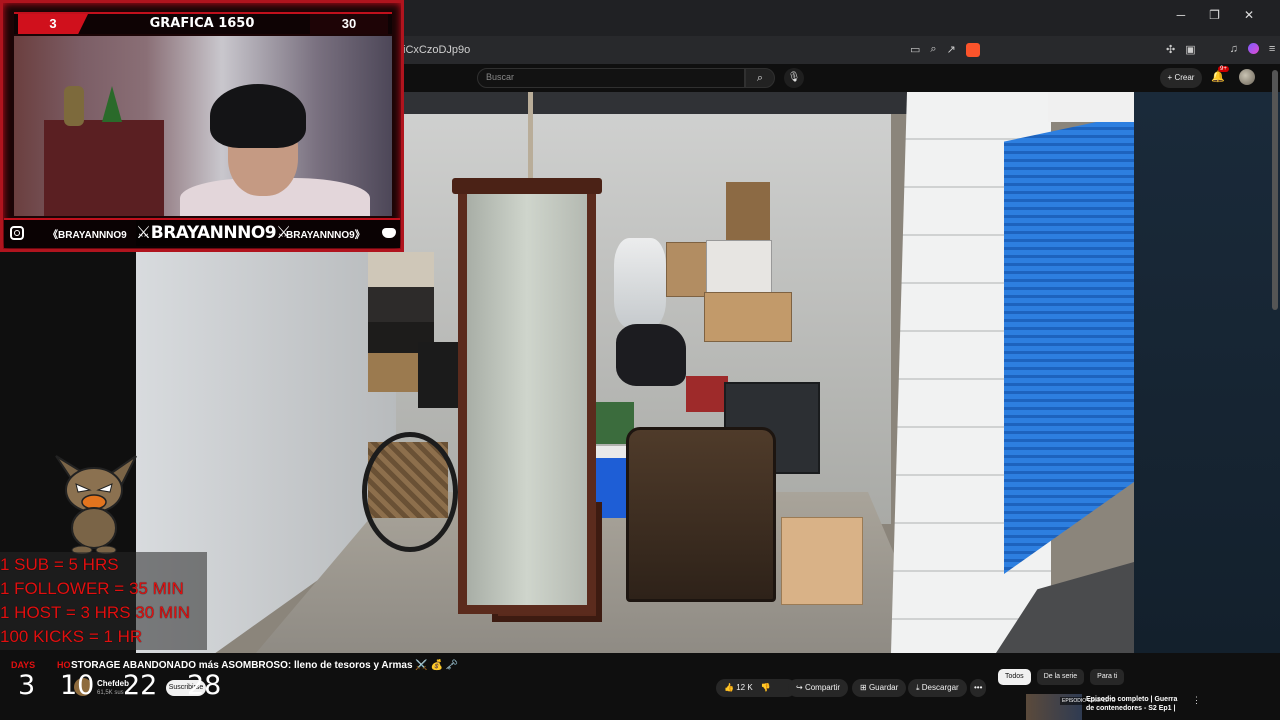 The height and width of the screenshot is (720, 1280). I want to click on download-icon: ⤓, so click(918, 687).